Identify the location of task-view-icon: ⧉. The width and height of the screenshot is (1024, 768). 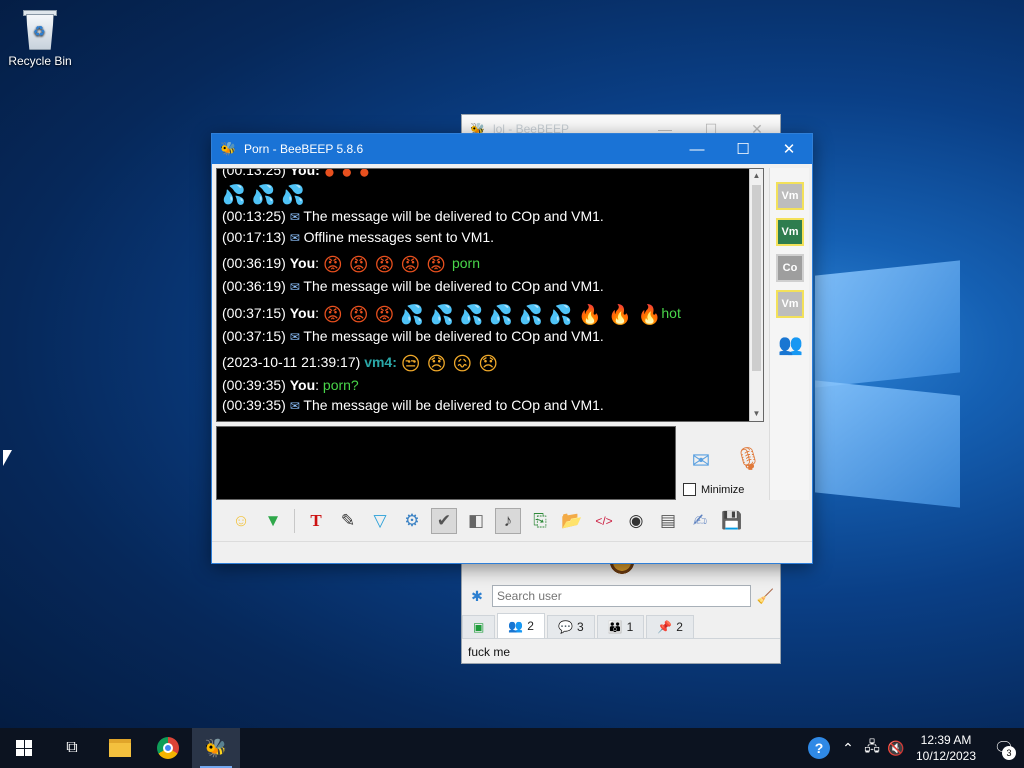
(72, 747).